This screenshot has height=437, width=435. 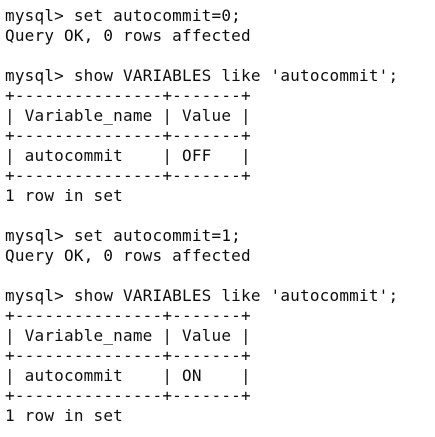 I want to click on command-line: mysql> set autocommit=1;, so click(x=123, y=235).